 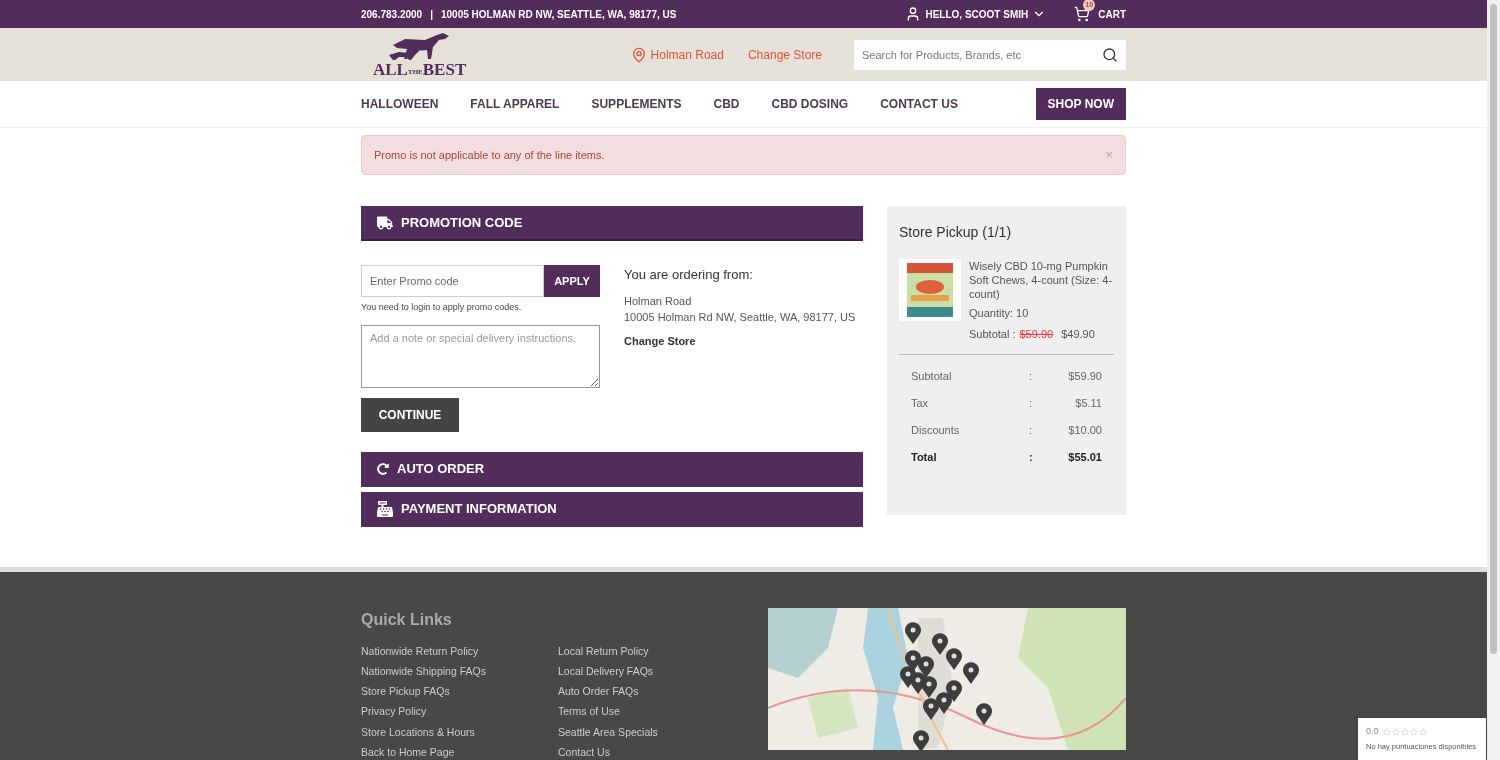 What do you see at coordinates (572, 281) in the screenshot?
I see `apply-button: APPLY` at bounding box center [572, 281].